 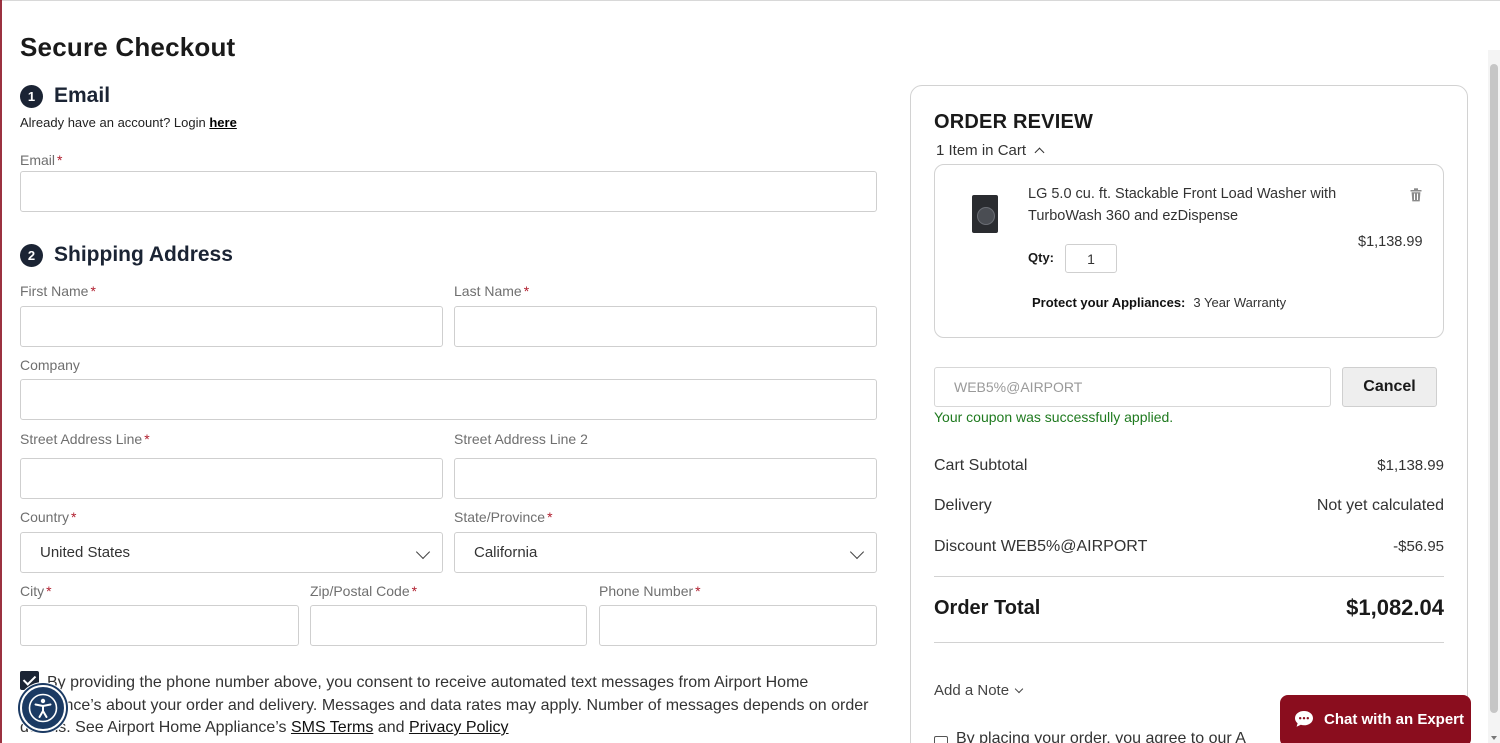 I want to click on total-divider, so click(x=1189, y=642).